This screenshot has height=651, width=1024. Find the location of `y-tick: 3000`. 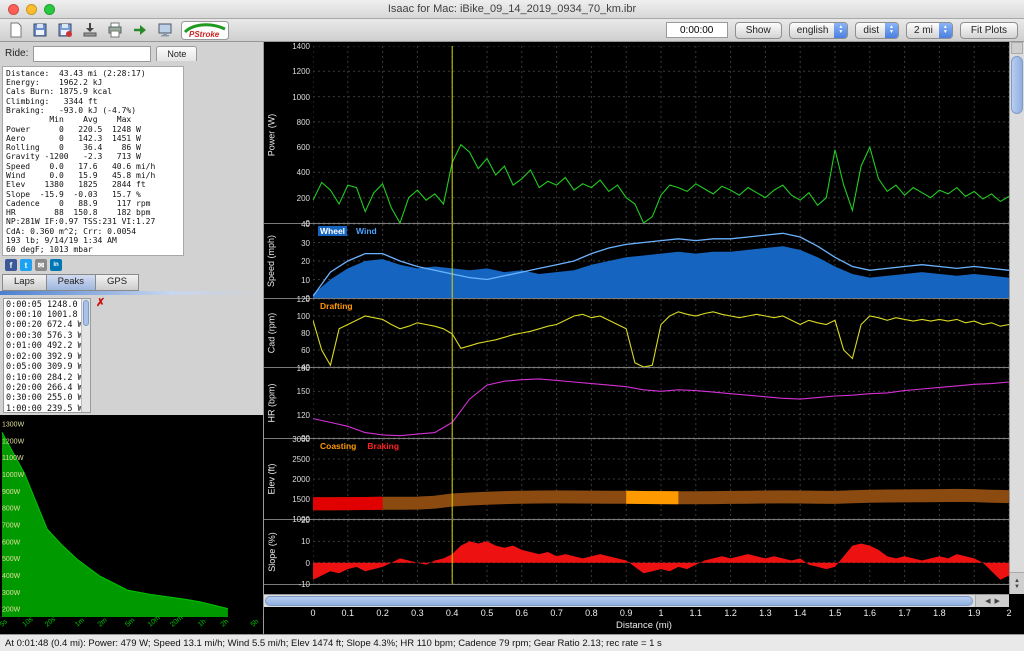

y-tick: 3000 is located at coordinates (301, 439).